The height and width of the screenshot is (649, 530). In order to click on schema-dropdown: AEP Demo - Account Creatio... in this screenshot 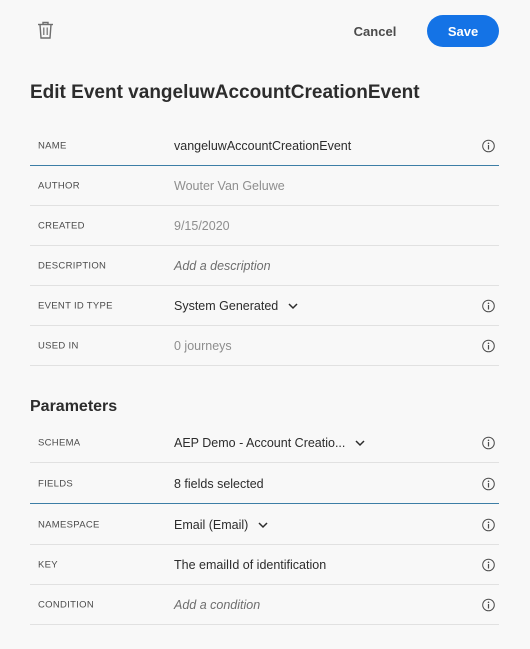, I will do `click(270, 443)`.